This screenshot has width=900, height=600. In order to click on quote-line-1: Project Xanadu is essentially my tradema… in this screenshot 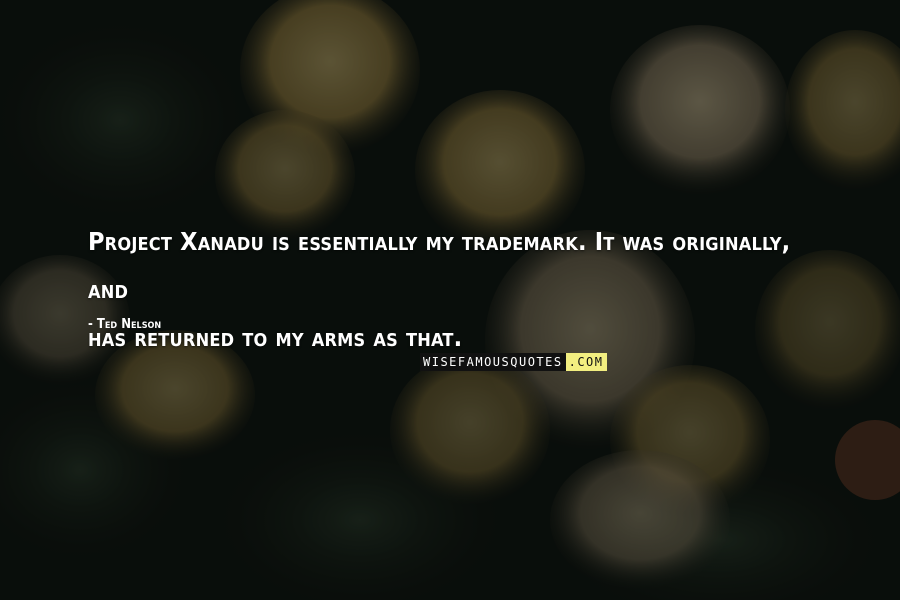, I will do `click(439, 265)`.